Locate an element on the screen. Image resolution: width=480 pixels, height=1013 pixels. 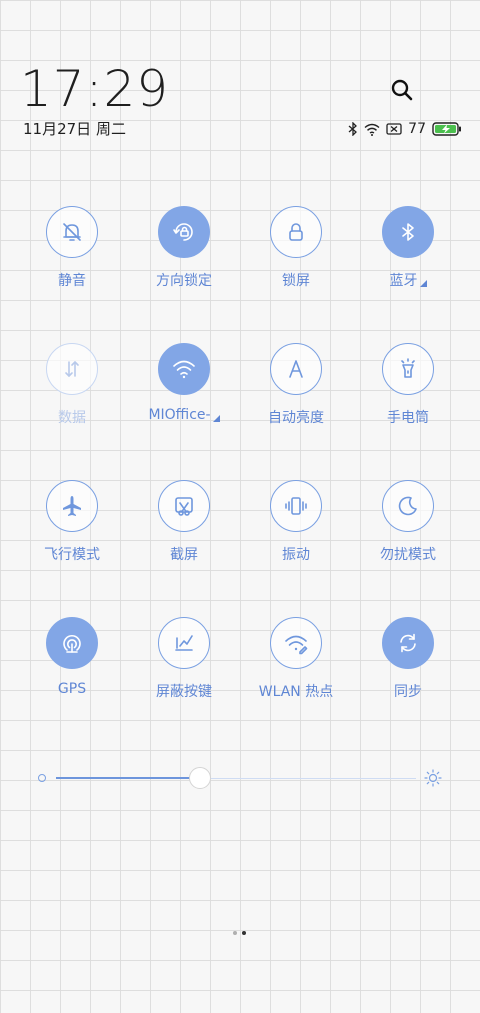
quick-tile-label-text: 勿扰模式 is located at coordinates (408, 555).